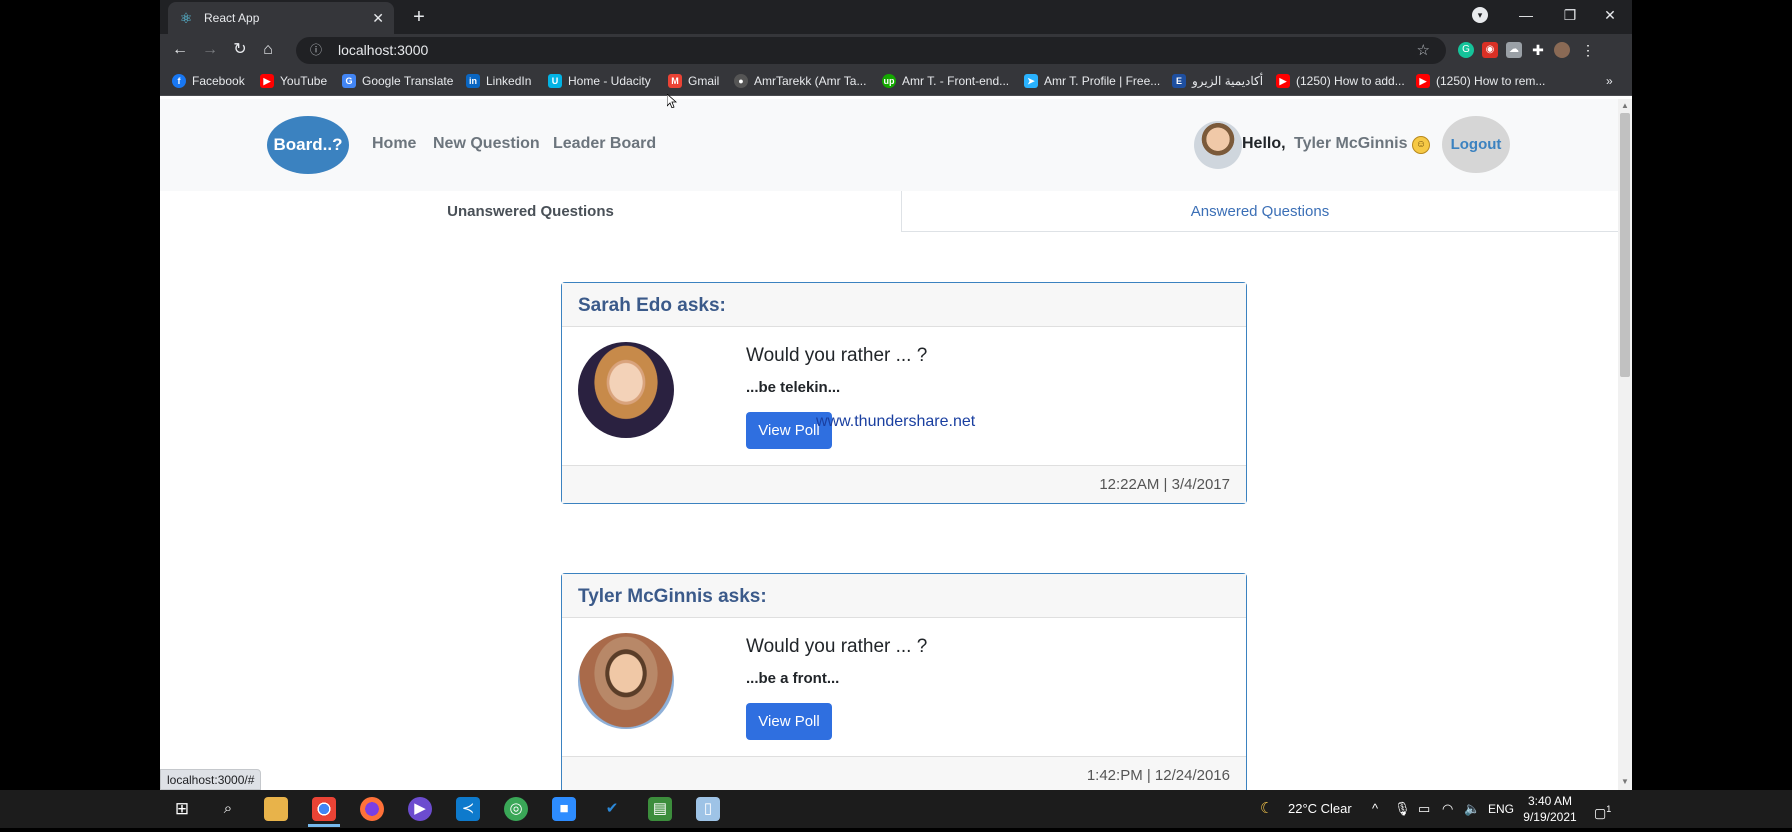 Image resolution: width=1792 pixels, height=832 pixels. What do you see at coordinates (1538, 50) in the screenshot?
I see `puzzle-icon: ✚` at bounding box center [1538, 50].